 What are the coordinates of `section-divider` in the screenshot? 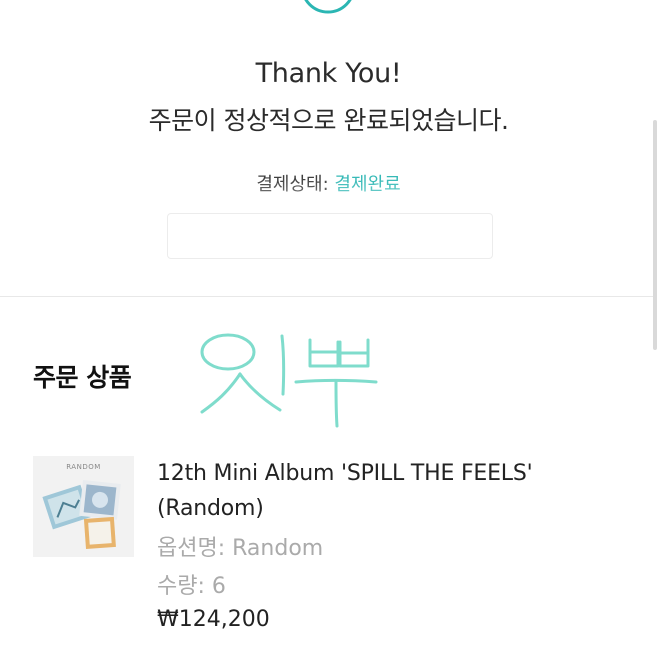 It's located at (328, 296).